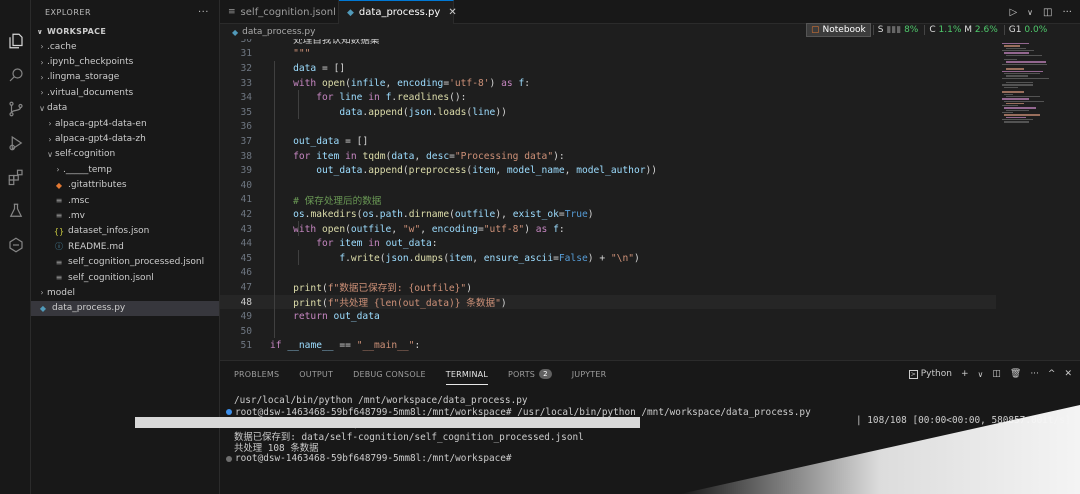  I want to click on line-number: 33, so click(246, 83).